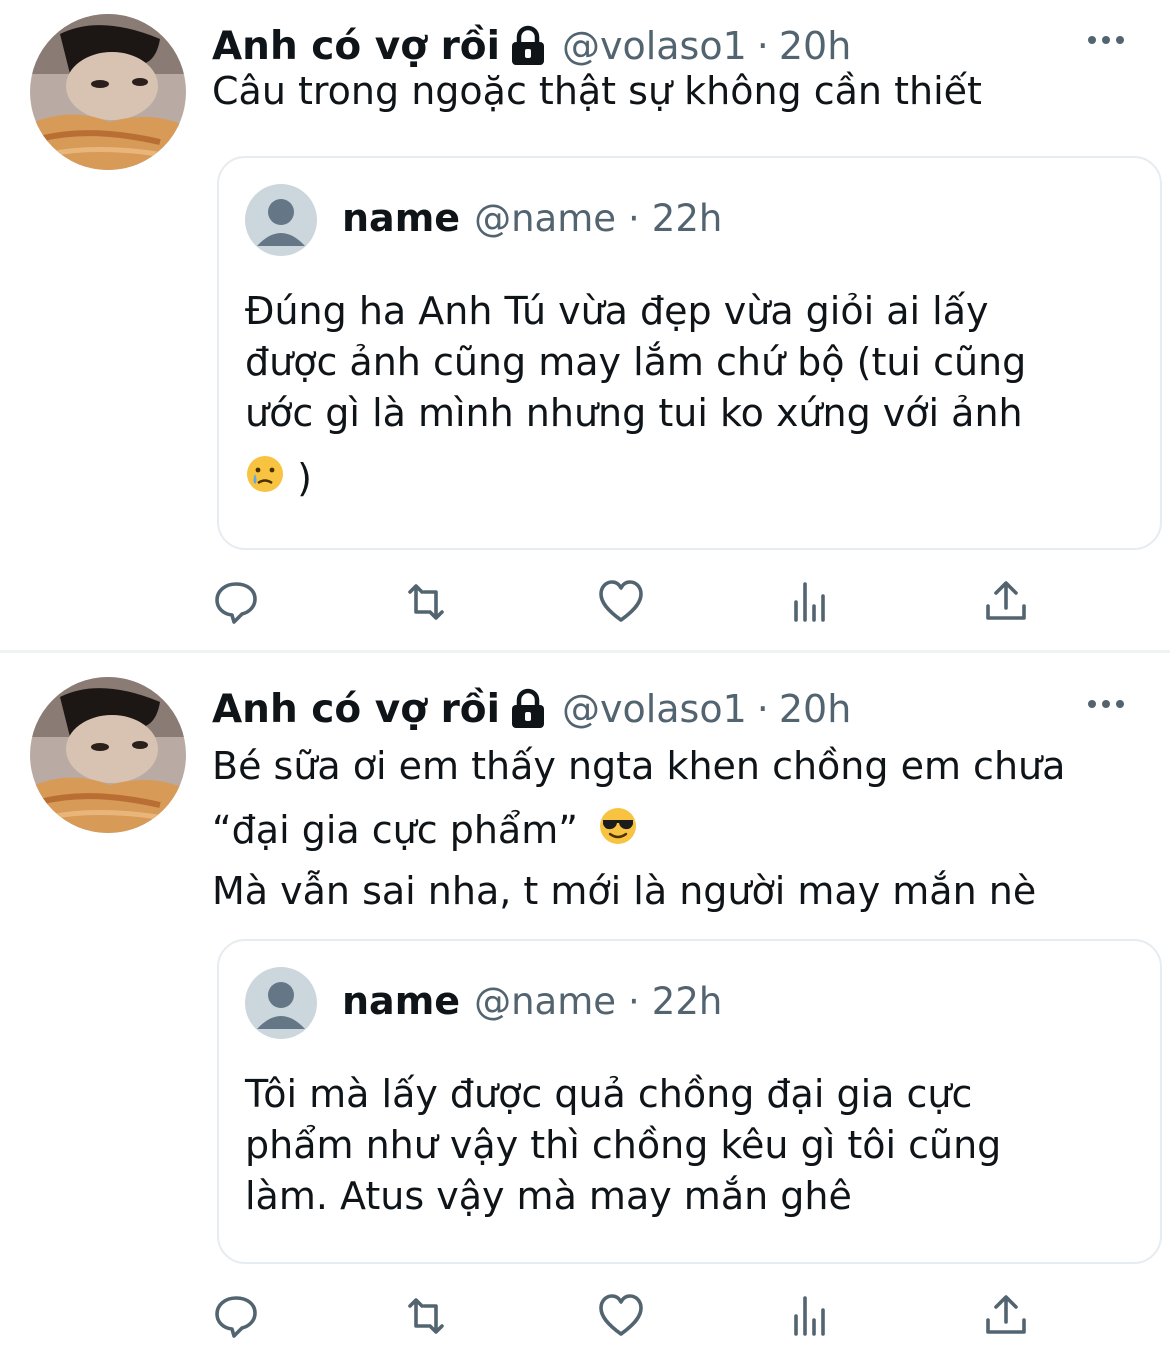 The height and width of the screenshot is (1357, 1170). I want to click on tweet-text-line: Câu trong ngoặc thật sự không cần thiết, so click(597, 91).